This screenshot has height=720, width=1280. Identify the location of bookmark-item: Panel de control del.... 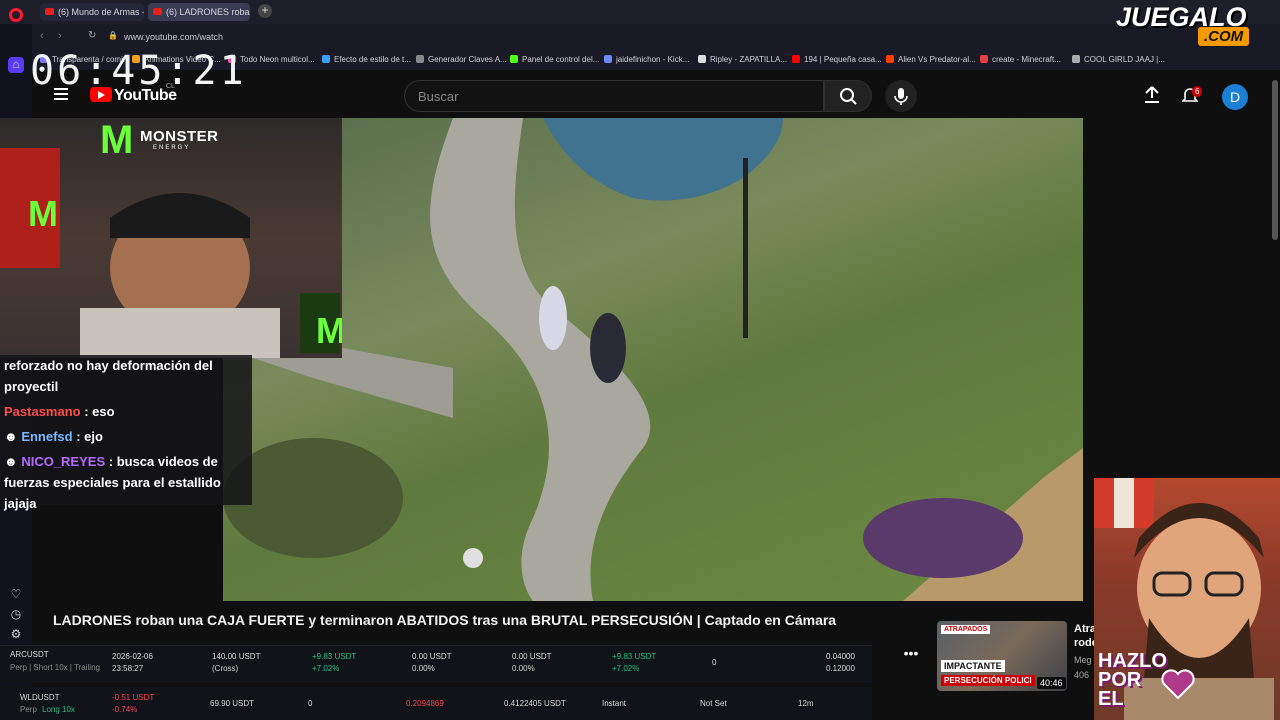
(554, 59).